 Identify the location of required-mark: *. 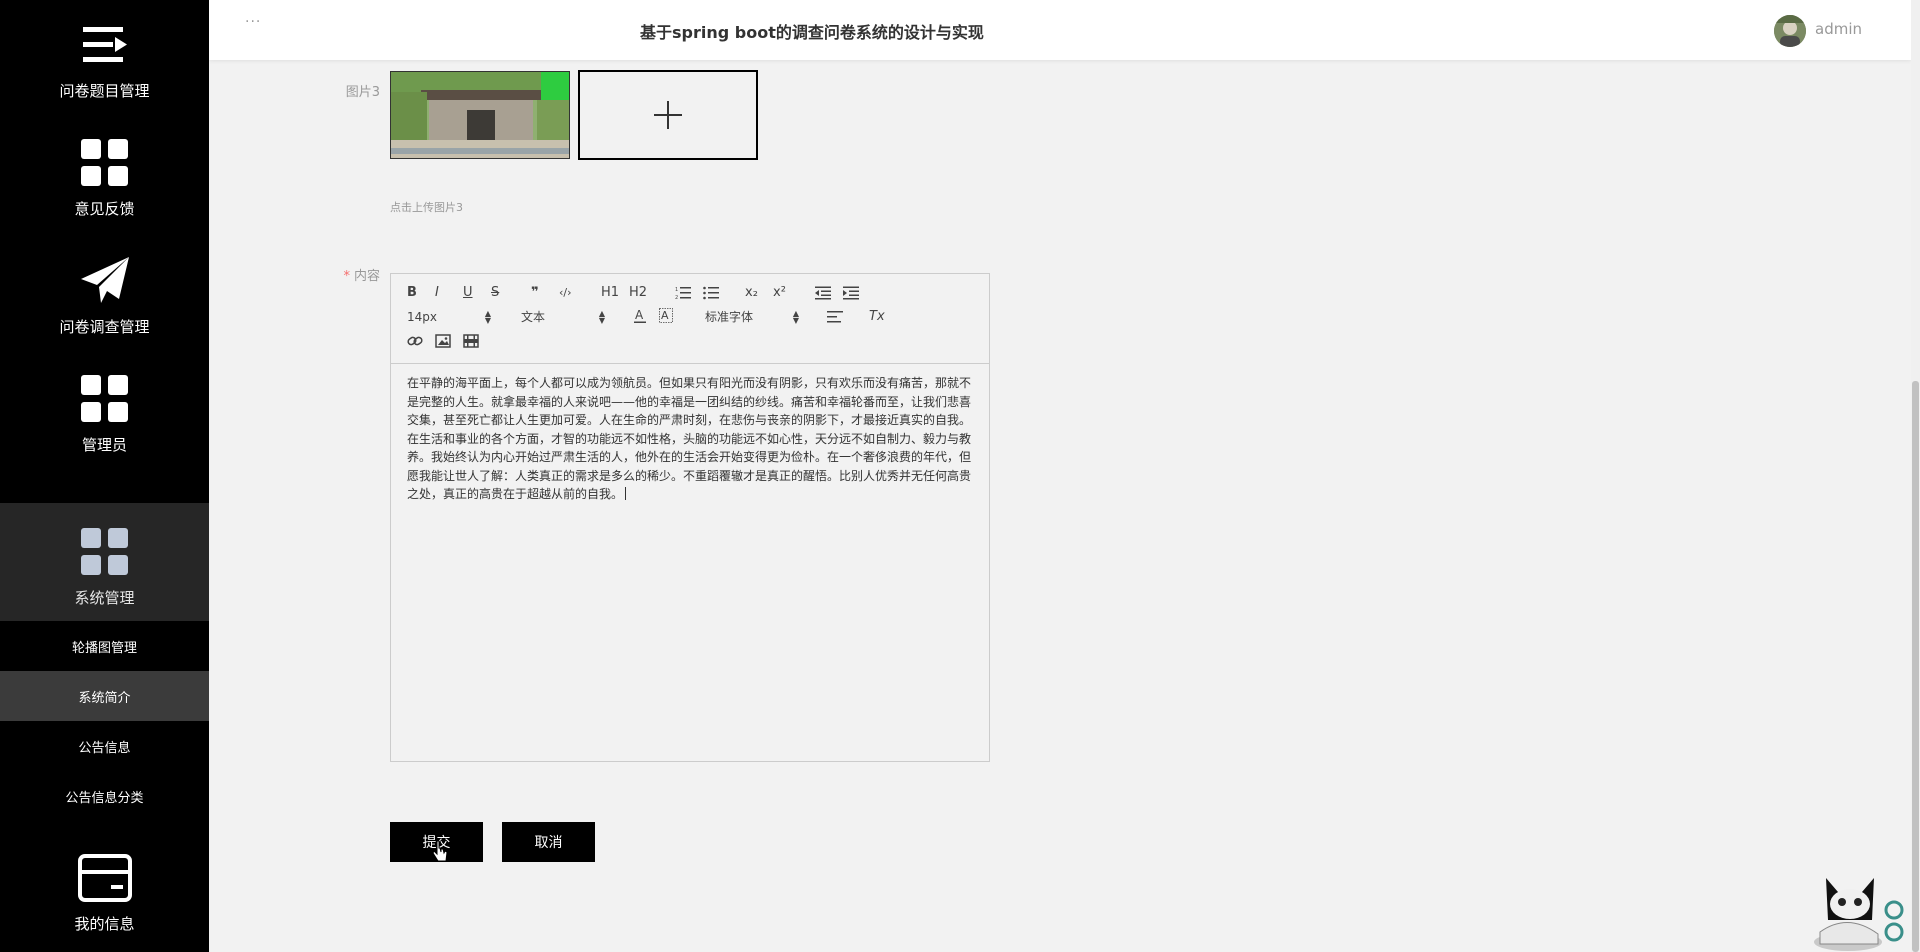
(346, 276).